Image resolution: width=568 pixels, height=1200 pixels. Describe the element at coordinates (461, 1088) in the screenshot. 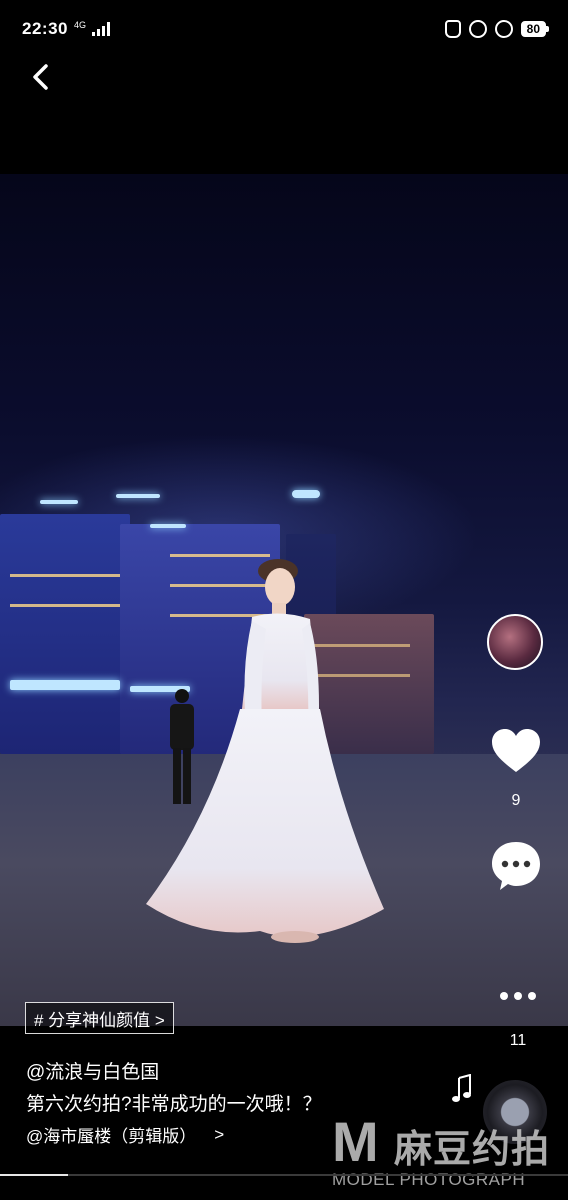

I see `music-note-icon` at that location.